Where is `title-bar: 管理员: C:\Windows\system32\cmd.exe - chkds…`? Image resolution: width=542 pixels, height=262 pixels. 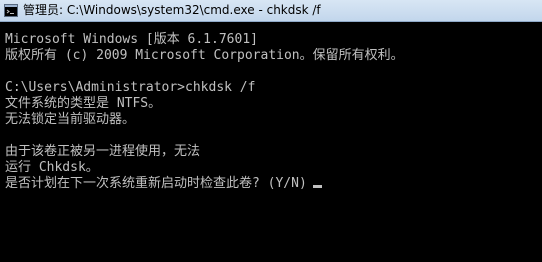 title-bar: 管理员: C:\Windows\system32\cmd.exe - chkds… is located at coordinates (271, 11).